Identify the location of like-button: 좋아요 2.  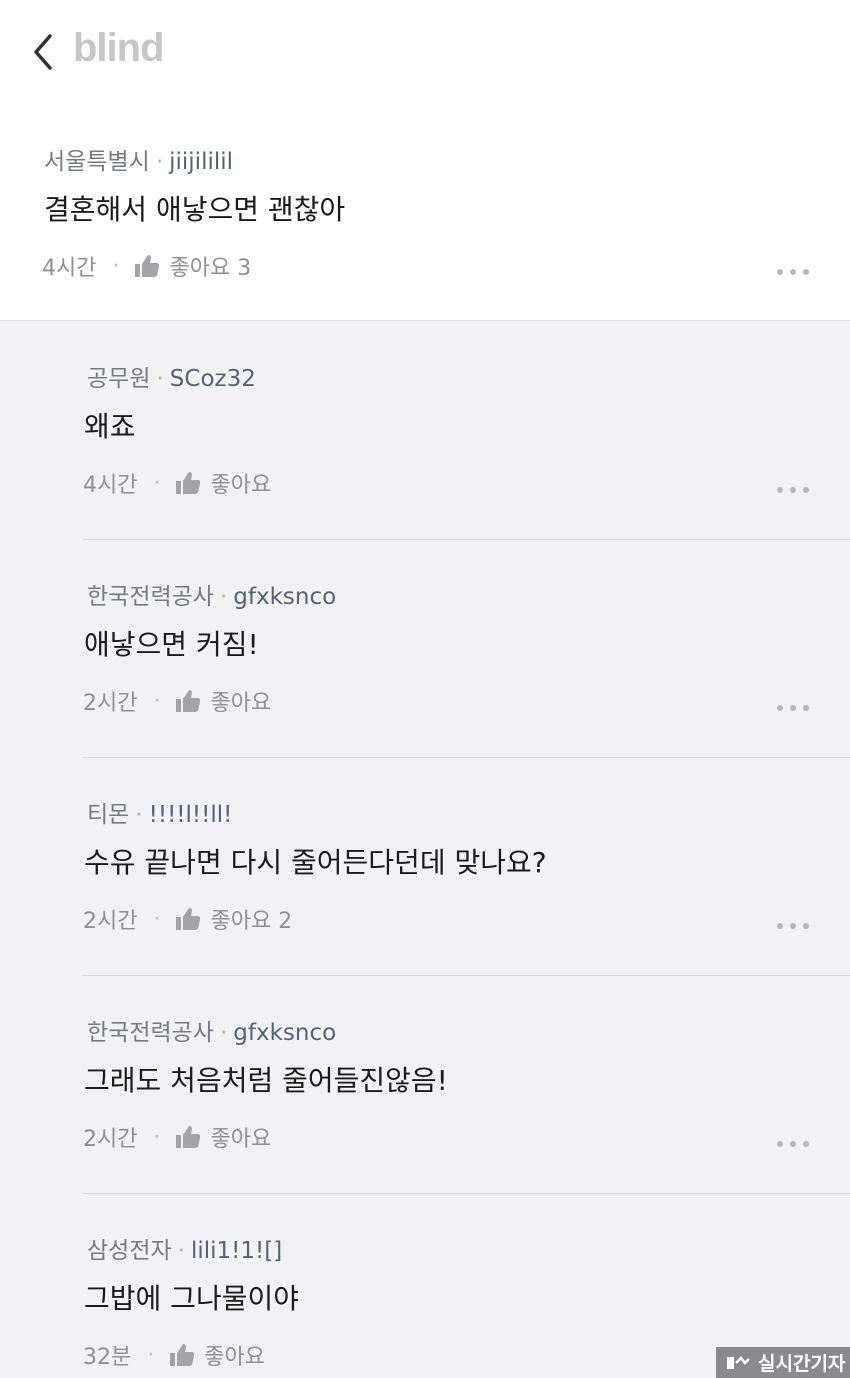
(234, 919).